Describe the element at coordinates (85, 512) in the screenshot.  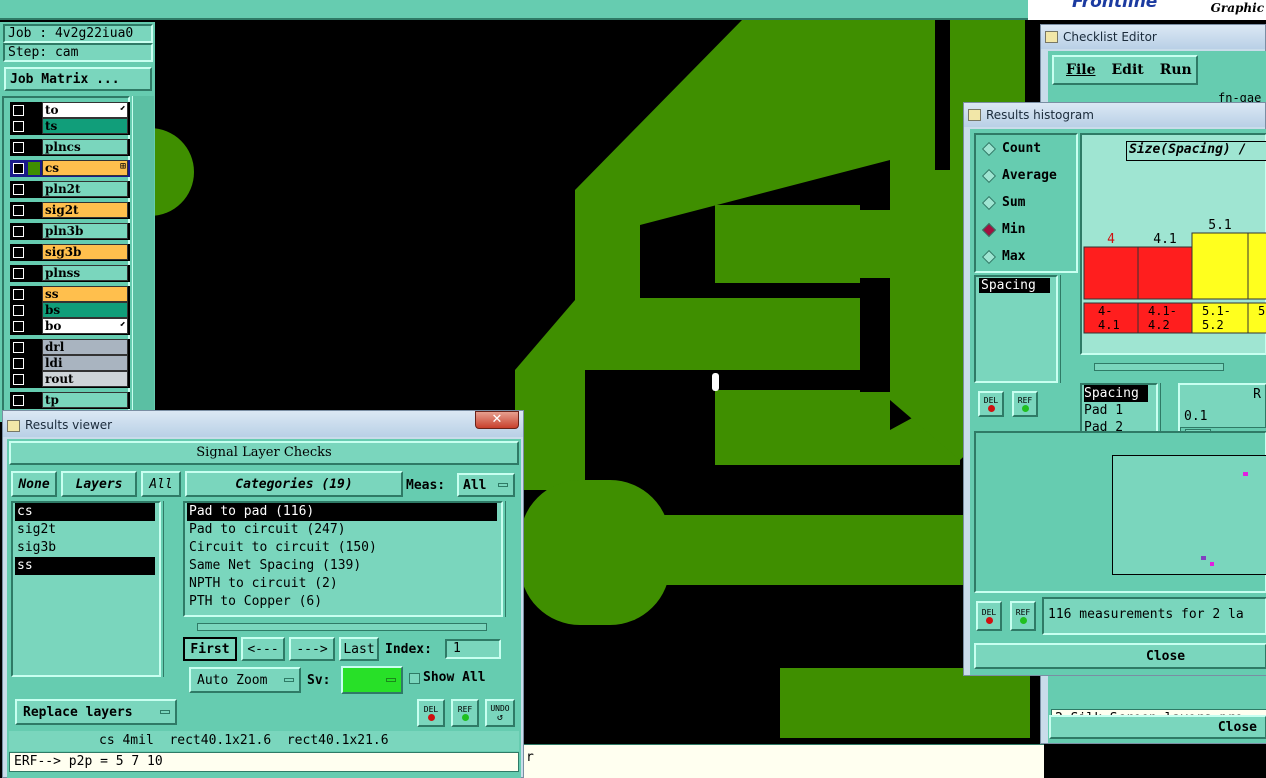
I see `results-layer-item: cs` at that location.